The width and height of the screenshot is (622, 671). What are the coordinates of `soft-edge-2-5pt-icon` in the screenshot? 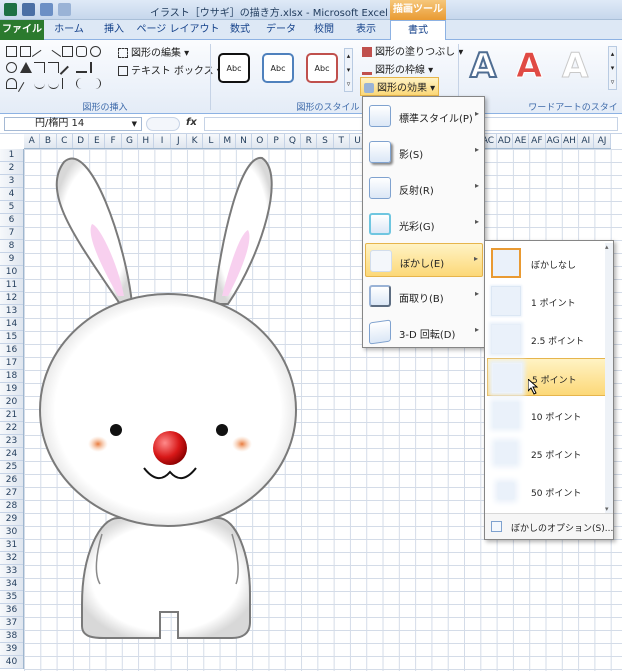 It's located at (506, 339).